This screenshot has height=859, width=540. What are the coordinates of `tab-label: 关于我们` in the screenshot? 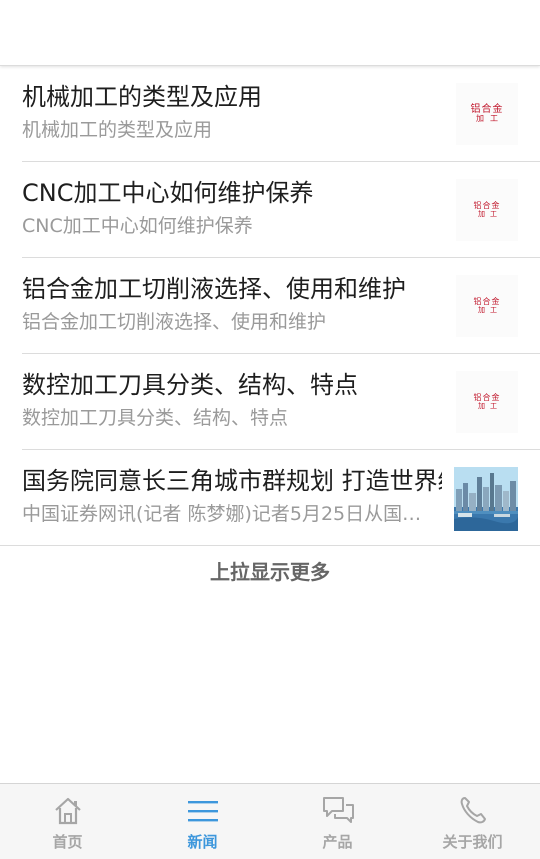 It's located at (472, 842).